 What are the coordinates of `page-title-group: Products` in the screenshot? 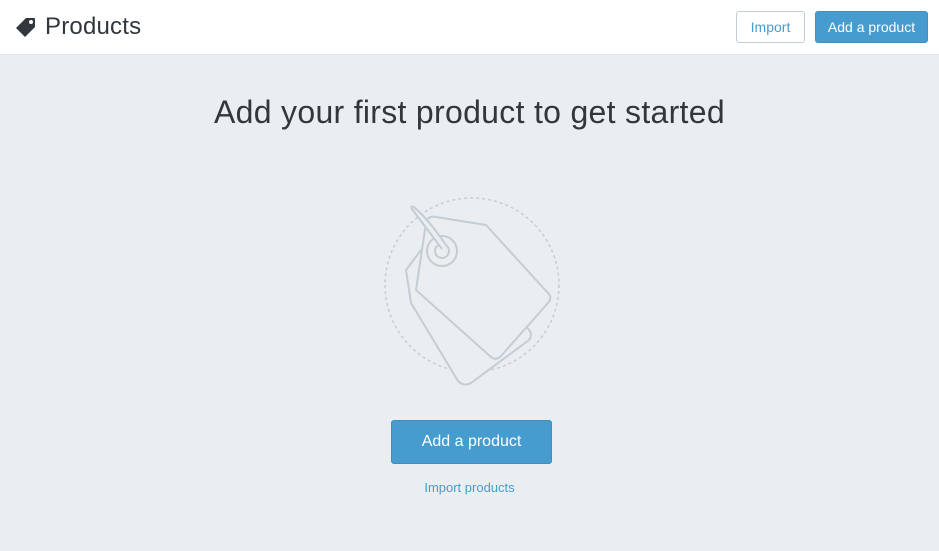 It's located at (78, 27).